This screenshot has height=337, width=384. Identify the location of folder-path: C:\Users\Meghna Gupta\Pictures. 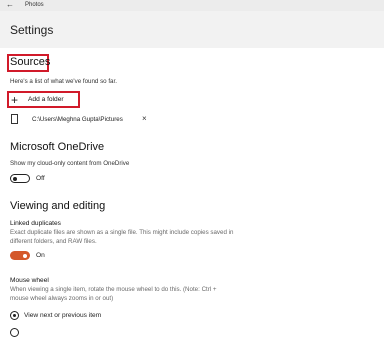
(77, 119).